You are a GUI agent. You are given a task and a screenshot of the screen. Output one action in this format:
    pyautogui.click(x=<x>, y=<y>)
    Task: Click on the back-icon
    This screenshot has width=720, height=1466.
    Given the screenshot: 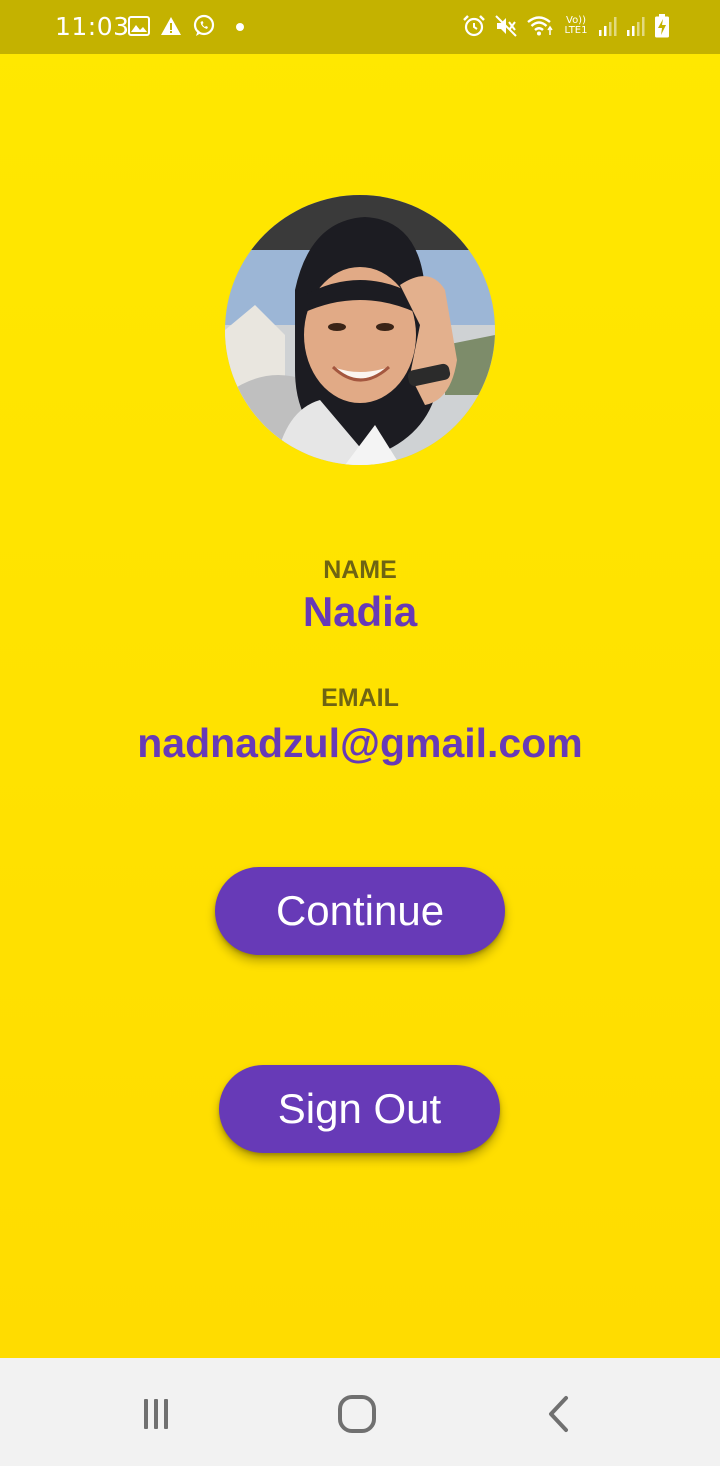 What is the action you would take?
    pyautogui.click(x=558, y=1414)
    